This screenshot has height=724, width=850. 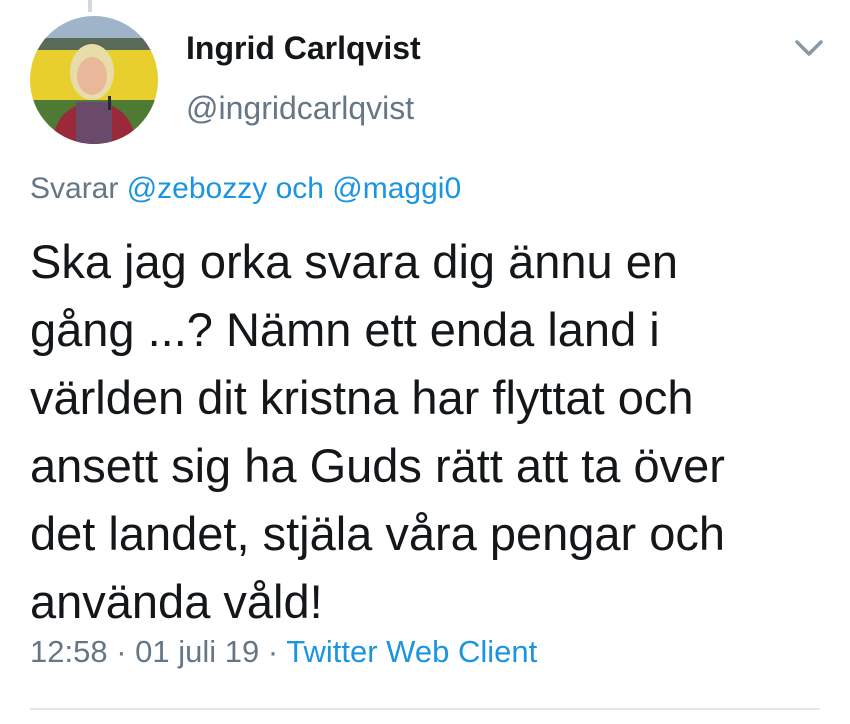 I want to click on mention-link-zebozzy: @zebozzy, so click(x=197, y=188).